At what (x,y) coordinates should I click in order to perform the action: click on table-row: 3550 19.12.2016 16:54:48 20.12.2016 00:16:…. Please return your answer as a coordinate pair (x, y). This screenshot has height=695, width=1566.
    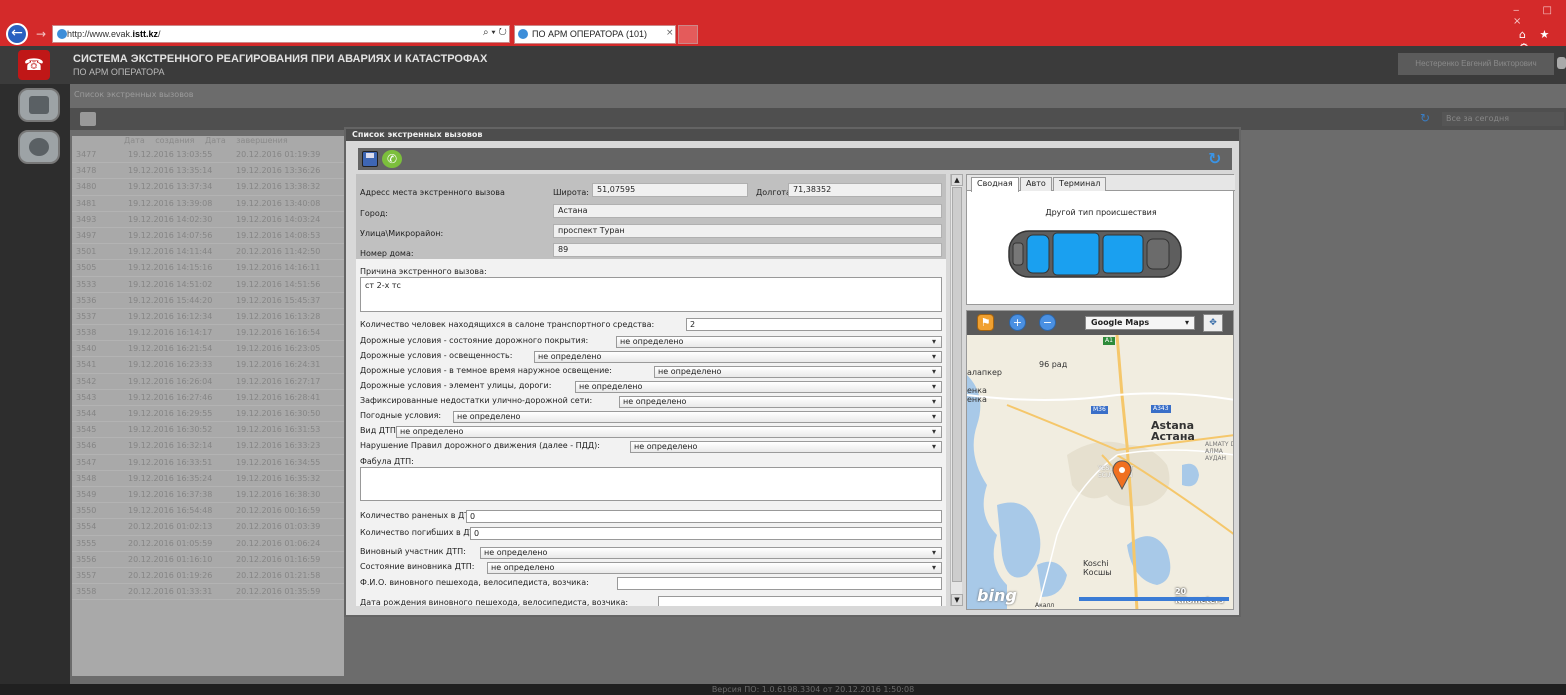
    Looking at the image, I should click on (208, 511).